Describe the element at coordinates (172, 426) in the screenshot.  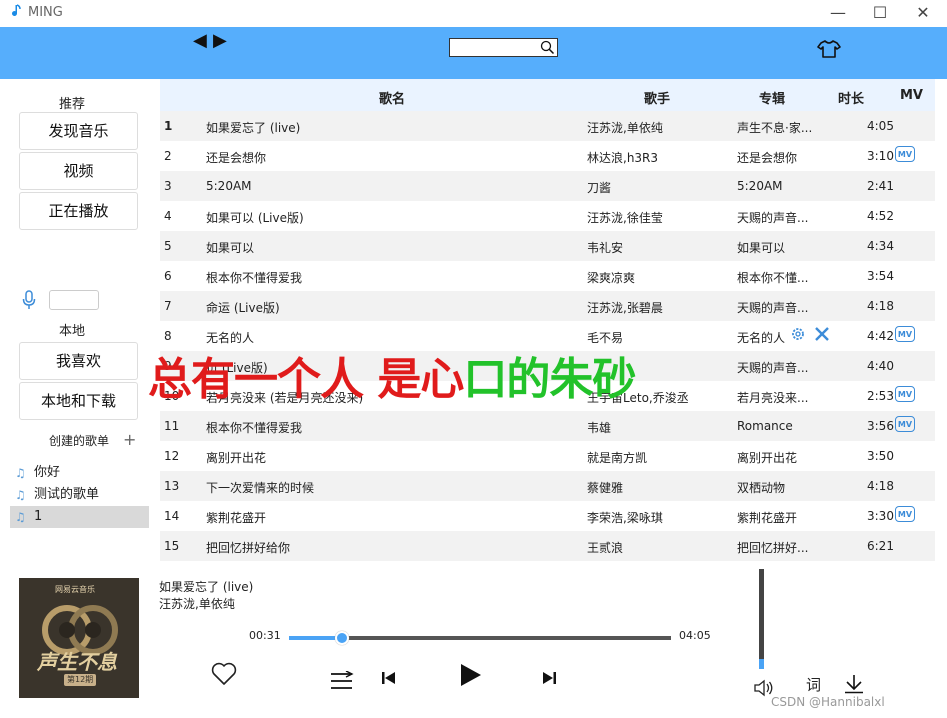
I see `row-index: 11` at that location.